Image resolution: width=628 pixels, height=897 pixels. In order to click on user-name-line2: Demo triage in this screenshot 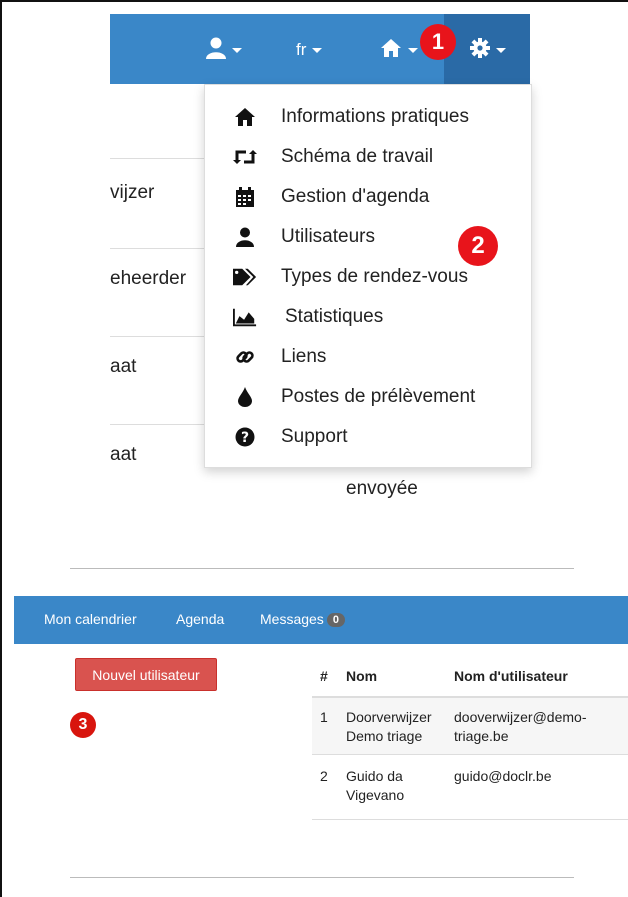, I will do `click(384, 736)`.